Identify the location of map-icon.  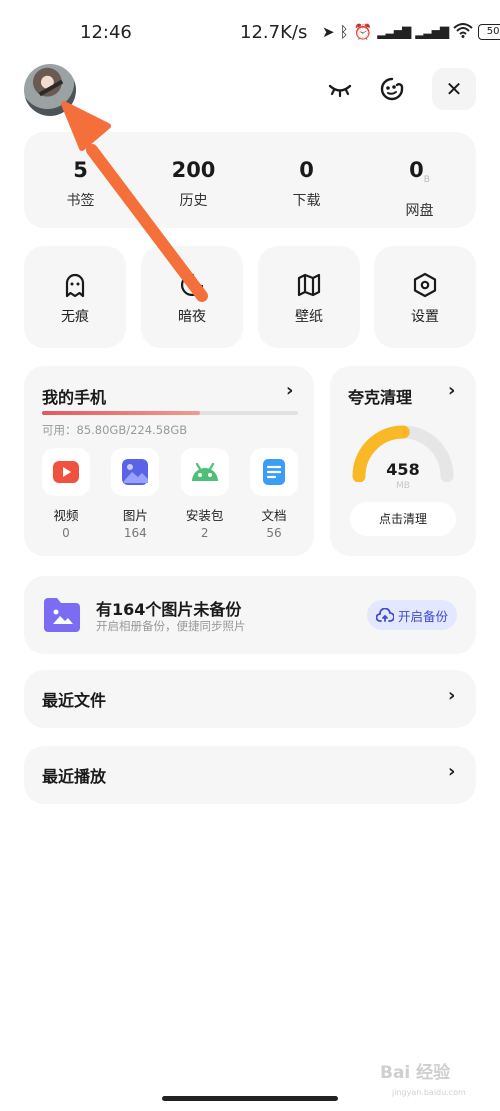
(309, 285).